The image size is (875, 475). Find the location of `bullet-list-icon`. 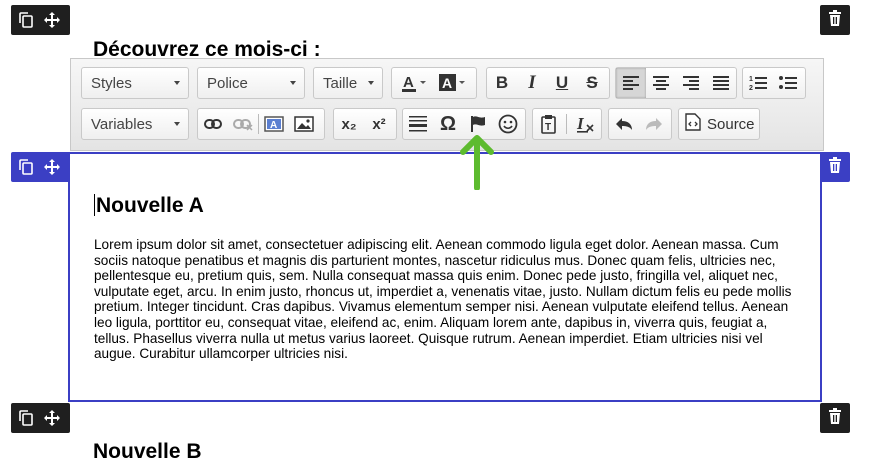

bullet-list-icon is located at coordinates (788, 83).